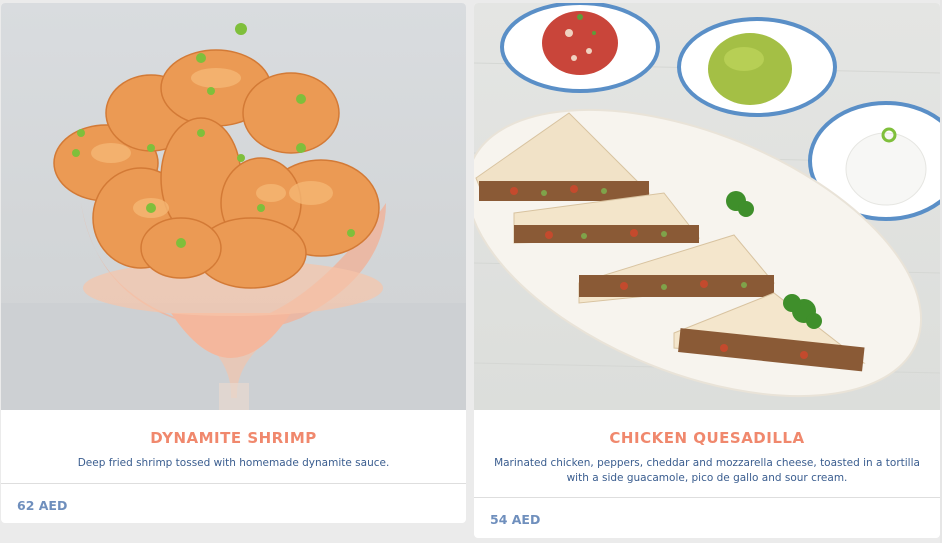 Image resolution: width=942 pixels, height=543 pixels. I want to click on dish-title: CHICKEN QUESADILLA, so click(707, 438).